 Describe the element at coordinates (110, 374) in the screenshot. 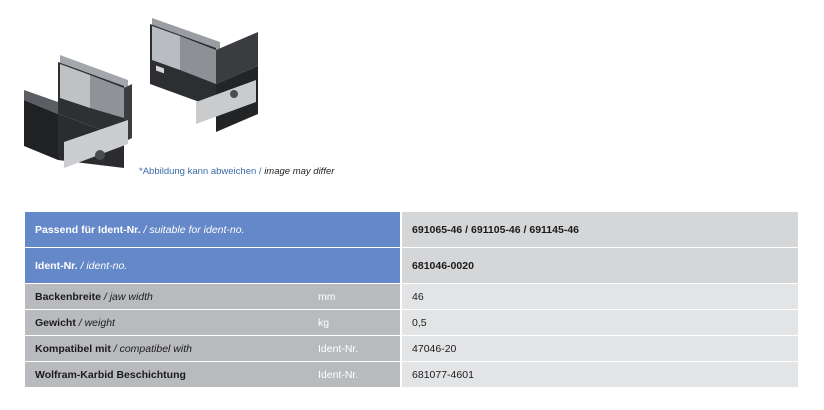

I see `label-de: Wolfram-Karbid Beschichtung` at that location.